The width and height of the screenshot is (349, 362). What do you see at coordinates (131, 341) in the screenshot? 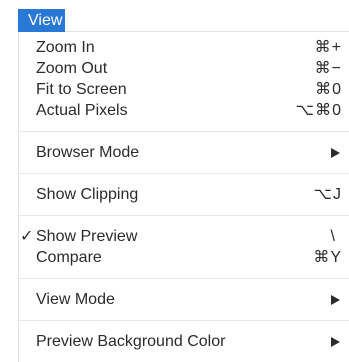
I see `menu-item-label: Preview Background Color` at bounding box center [131, 341].